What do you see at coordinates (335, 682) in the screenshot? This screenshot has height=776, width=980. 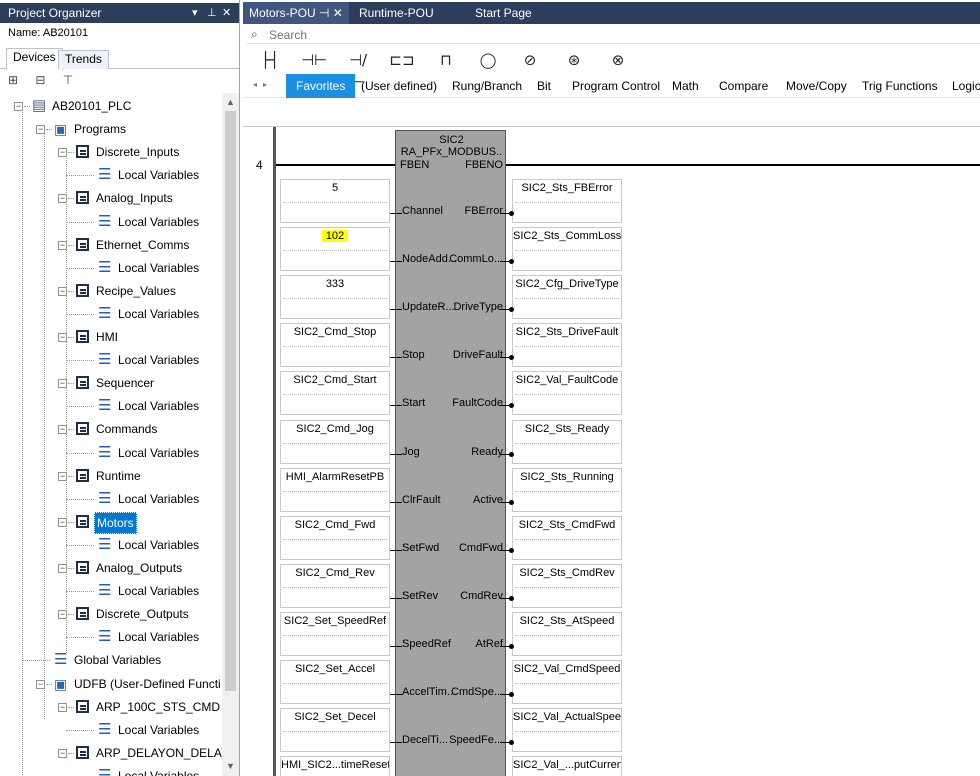 I see `input-variable-box: SIC2_Set_Accel` at bounding box center [335, 682].